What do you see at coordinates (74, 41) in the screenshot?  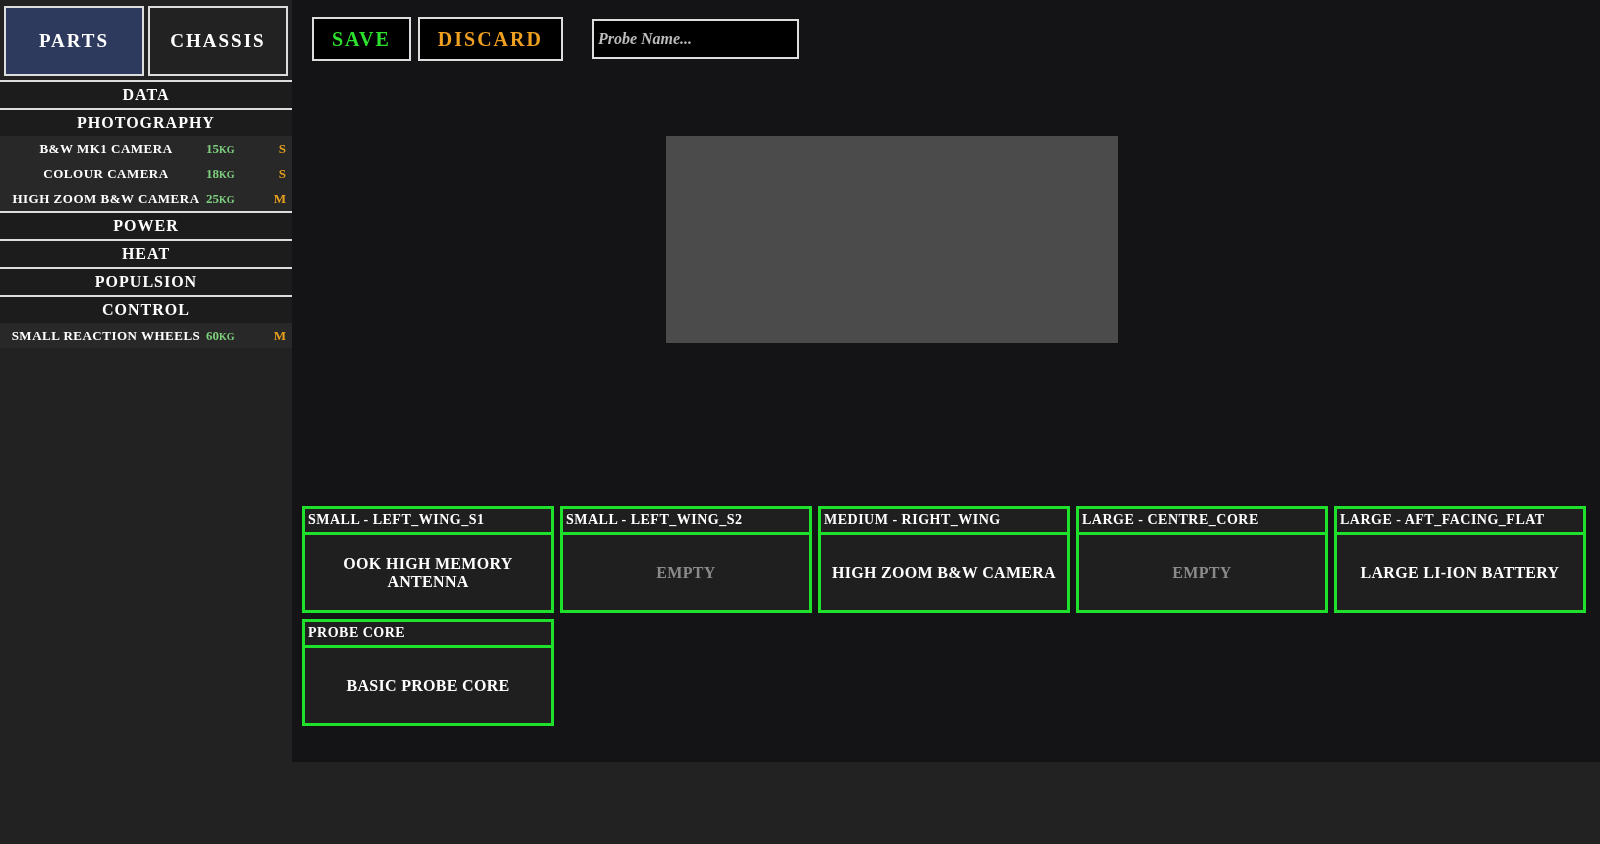 I see `tab: PARTS` at bounding box center [74, 41].